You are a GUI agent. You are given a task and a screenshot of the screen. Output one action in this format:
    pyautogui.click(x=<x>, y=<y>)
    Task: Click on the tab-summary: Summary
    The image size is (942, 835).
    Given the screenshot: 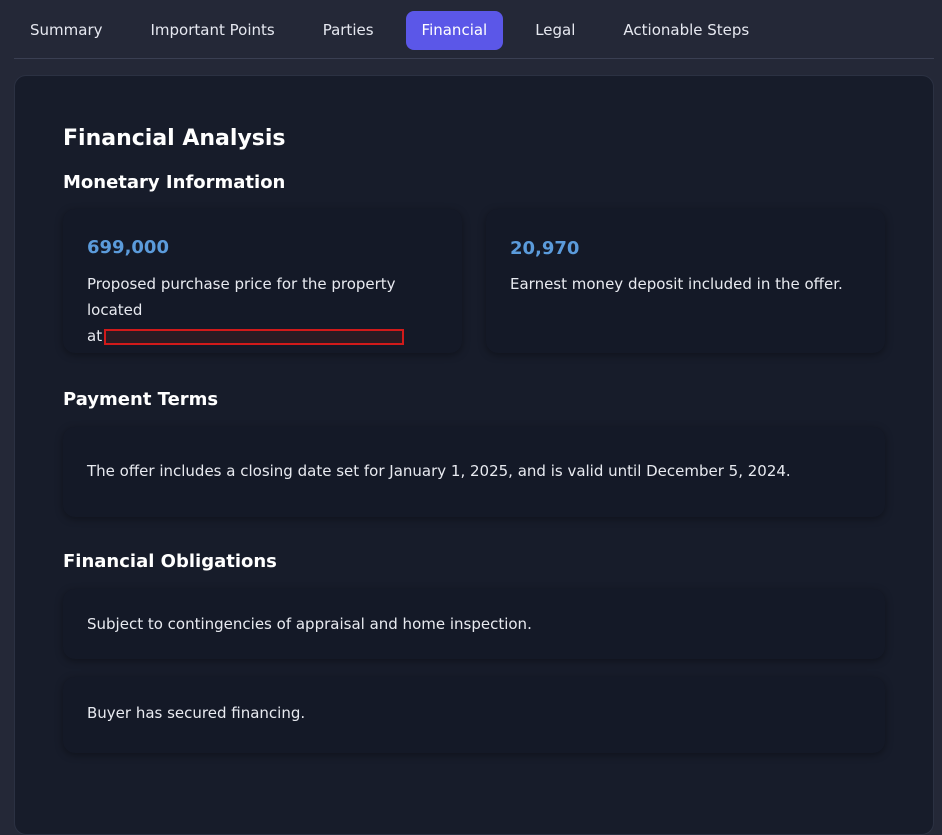 What is the action you would take?
    pyautogui.click(x=66, y=30)
    